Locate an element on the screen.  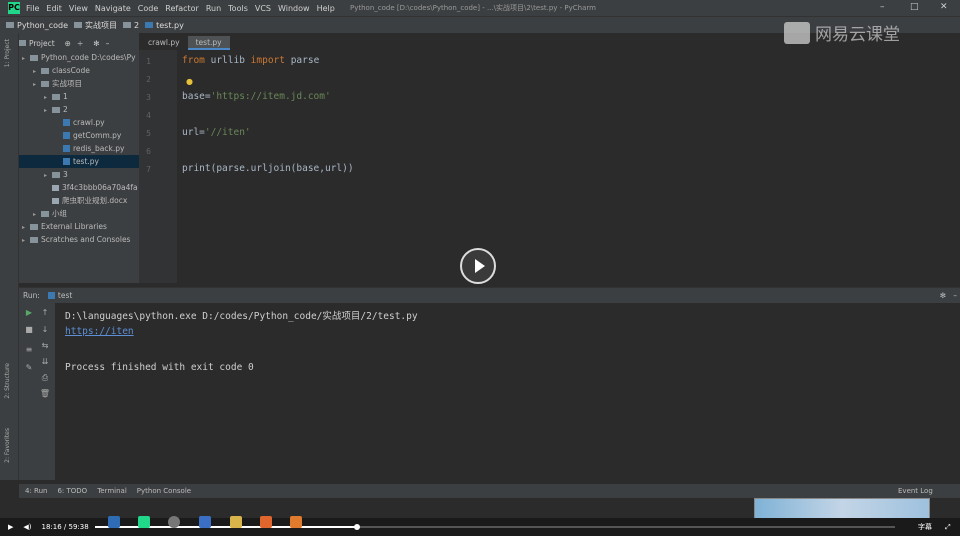
folder-taskbar-icon is located at coordinates (236, 522).